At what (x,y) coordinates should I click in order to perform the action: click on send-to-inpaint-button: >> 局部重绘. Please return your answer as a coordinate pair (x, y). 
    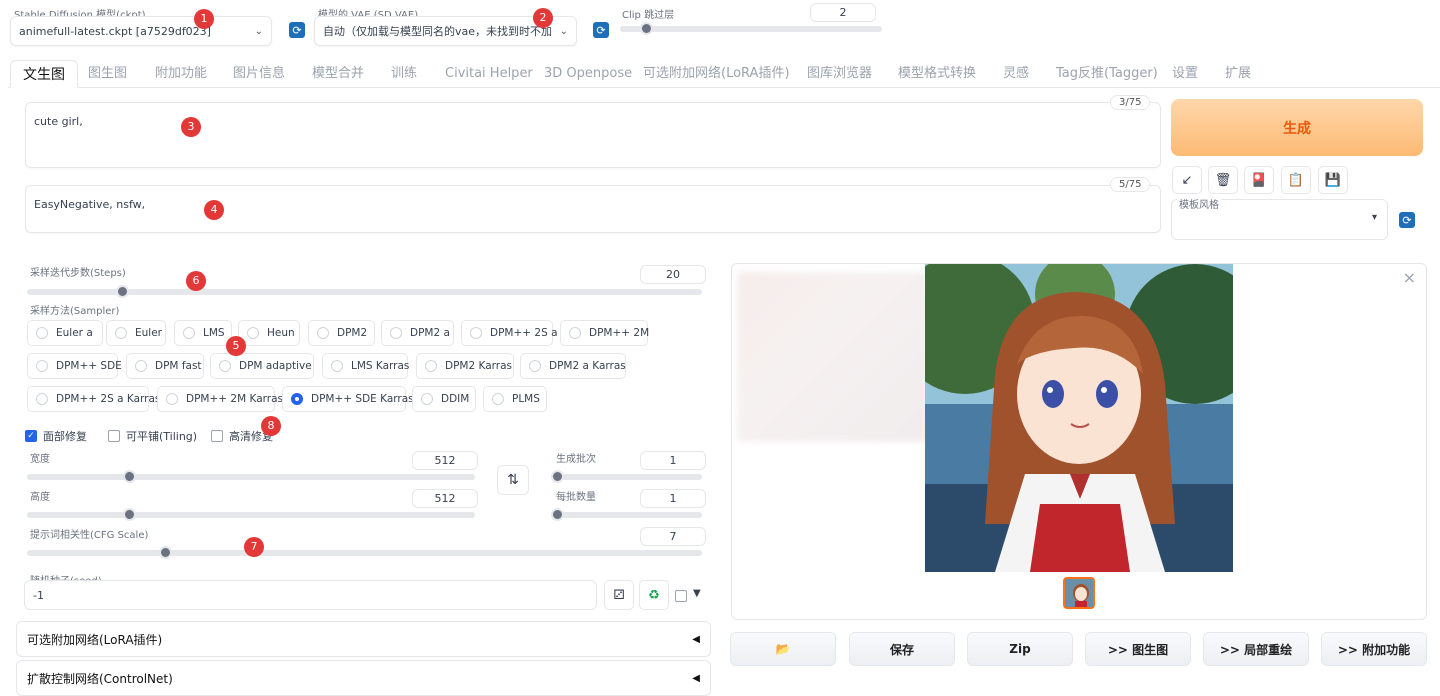
    Looking at the image, I should click on (1256, 649).